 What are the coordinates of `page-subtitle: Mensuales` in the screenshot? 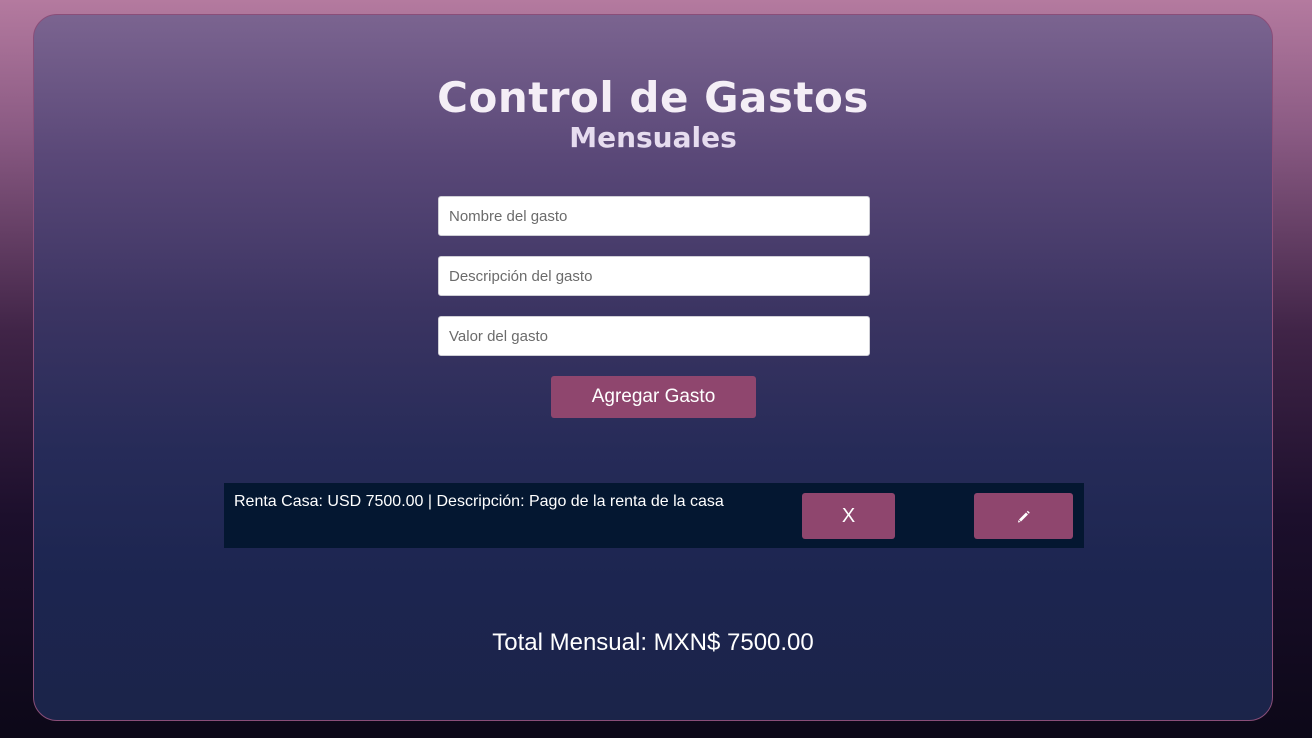 It's located at (653, 137).